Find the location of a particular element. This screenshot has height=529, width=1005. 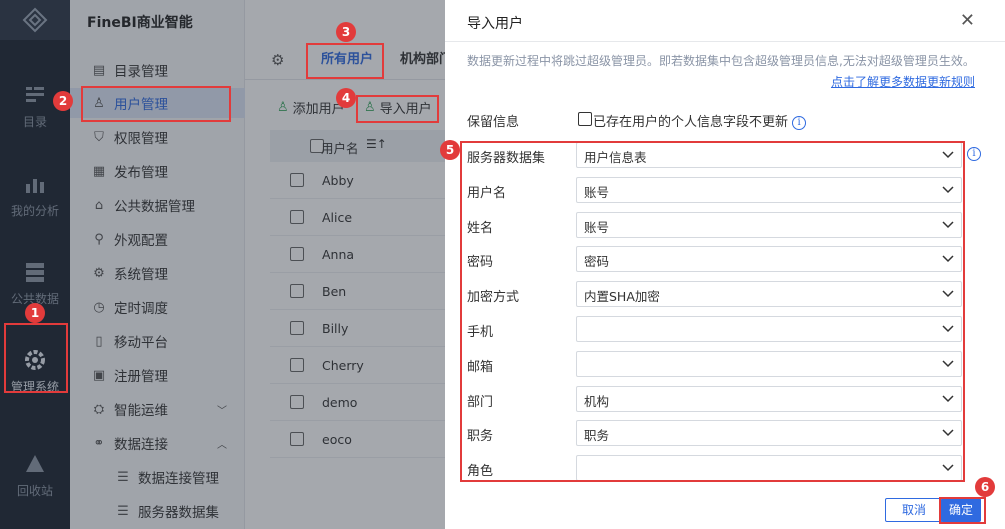

info-icon: i is located at coordinates (799, 122).